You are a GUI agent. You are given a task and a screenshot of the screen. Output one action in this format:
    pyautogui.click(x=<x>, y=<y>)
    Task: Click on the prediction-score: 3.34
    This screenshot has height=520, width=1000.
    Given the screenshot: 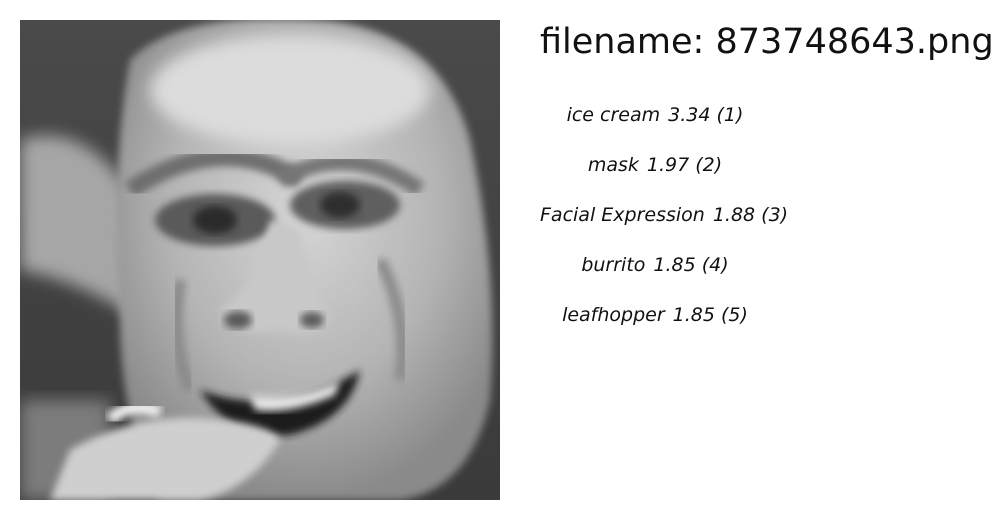 What is the action you would take?
    pyautogui.click(x=689, y=115)
    